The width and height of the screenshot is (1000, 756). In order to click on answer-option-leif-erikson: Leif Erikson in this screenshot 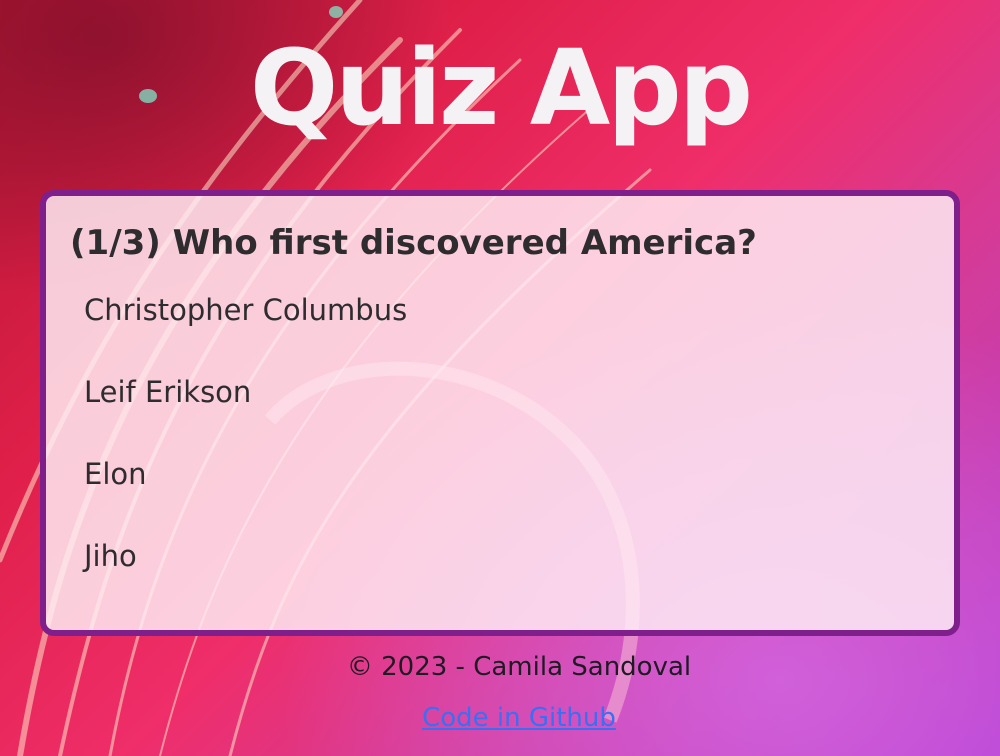, I will do `click(245, 415)`.